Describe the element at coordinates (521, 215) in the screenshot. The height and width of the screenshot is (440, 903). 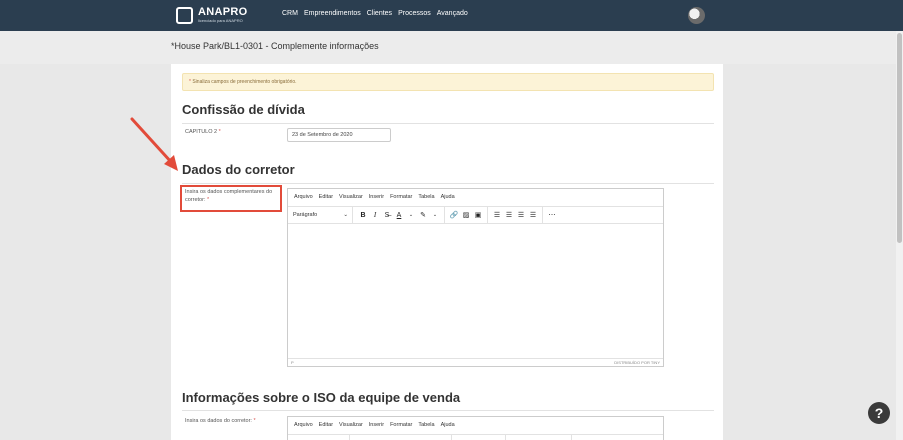
I see `align-right-icon: ☰` at that location.